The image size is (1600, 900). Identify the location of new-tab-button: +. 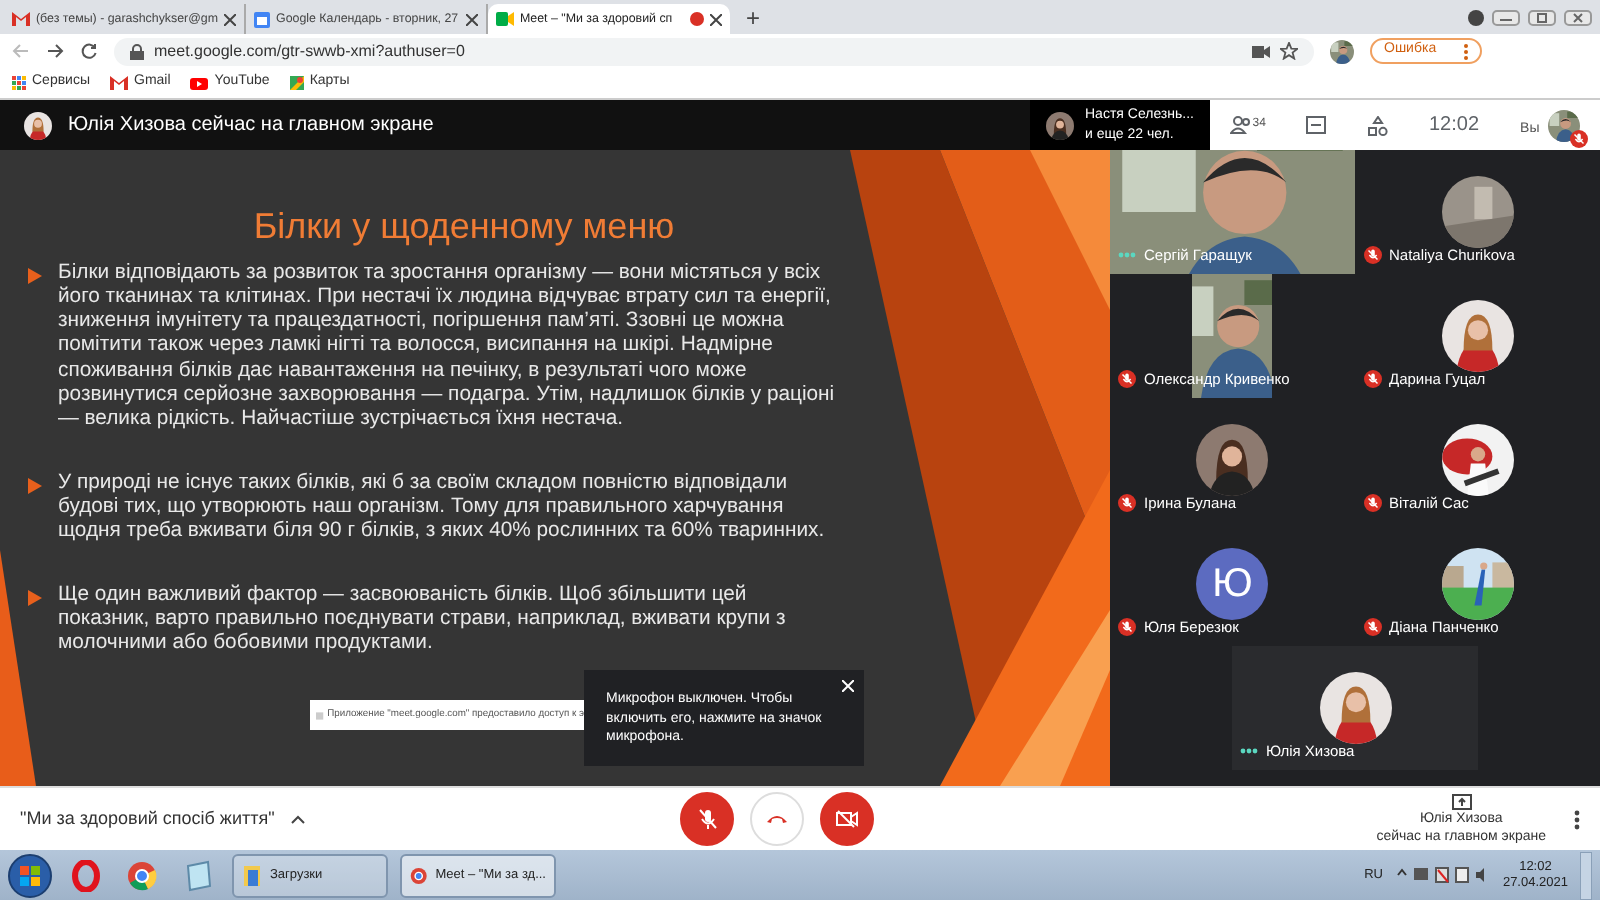
(753, 19).